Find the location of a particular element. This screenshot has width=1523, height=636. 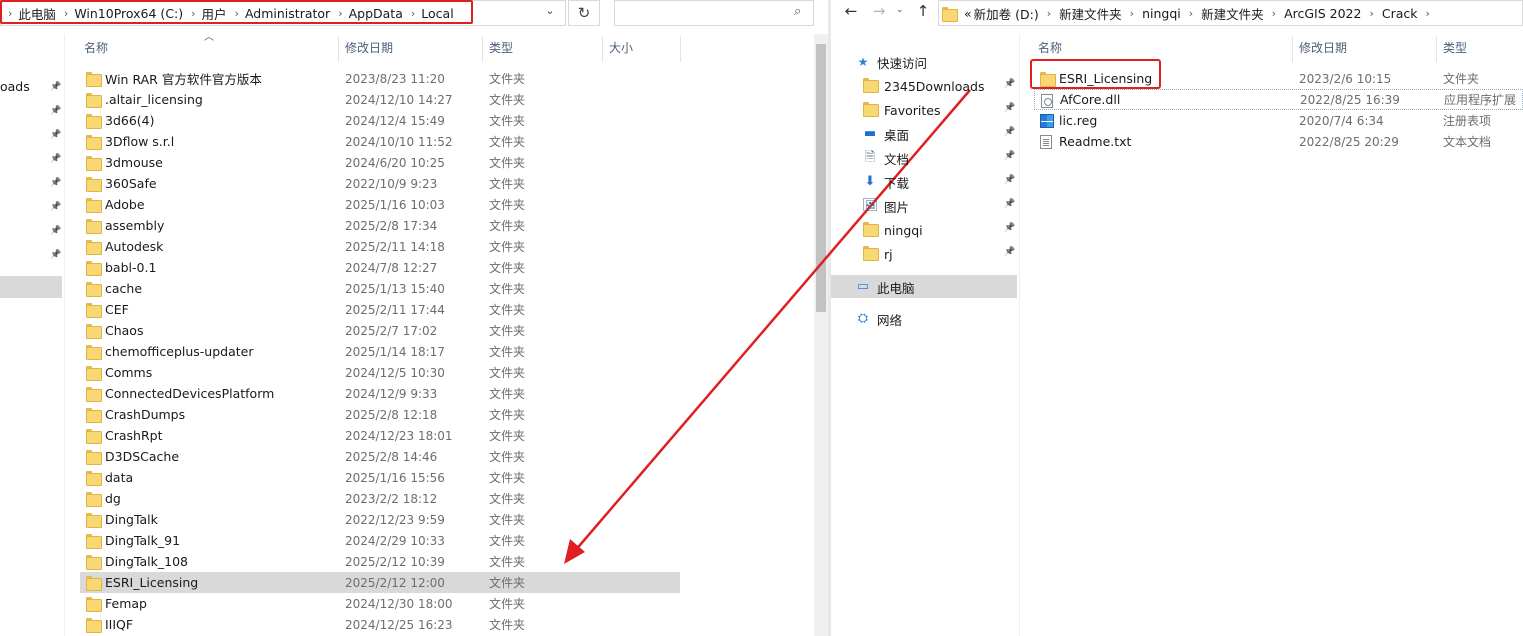

nav-item-downloads-partial: oads is located at coordinates (15, 86).